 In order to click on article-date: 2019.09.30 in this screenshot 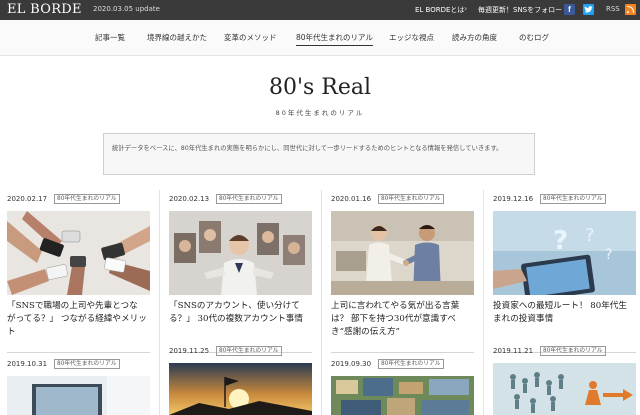, I will do `click(351, 364)`.